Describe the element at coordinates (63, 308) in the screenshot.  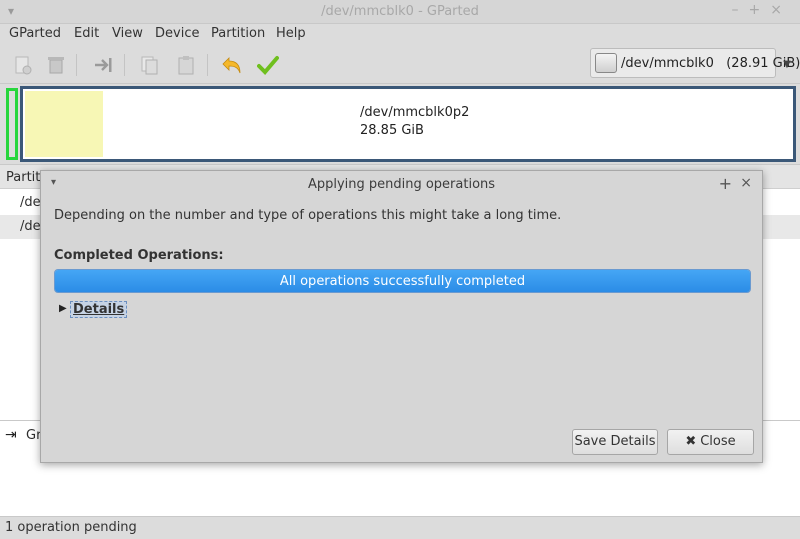
I see `expander-arrow-icon: ▶` at that location.